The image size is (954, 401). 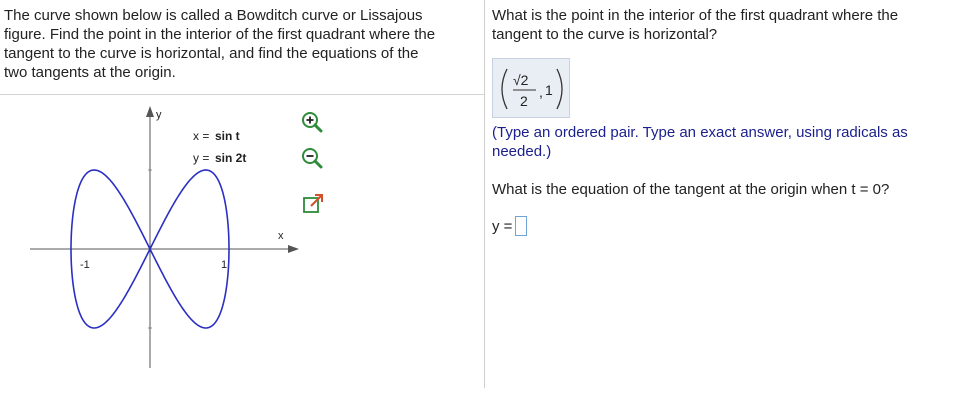 I want to click on zoom-out-button, so click(x=312, y=158).